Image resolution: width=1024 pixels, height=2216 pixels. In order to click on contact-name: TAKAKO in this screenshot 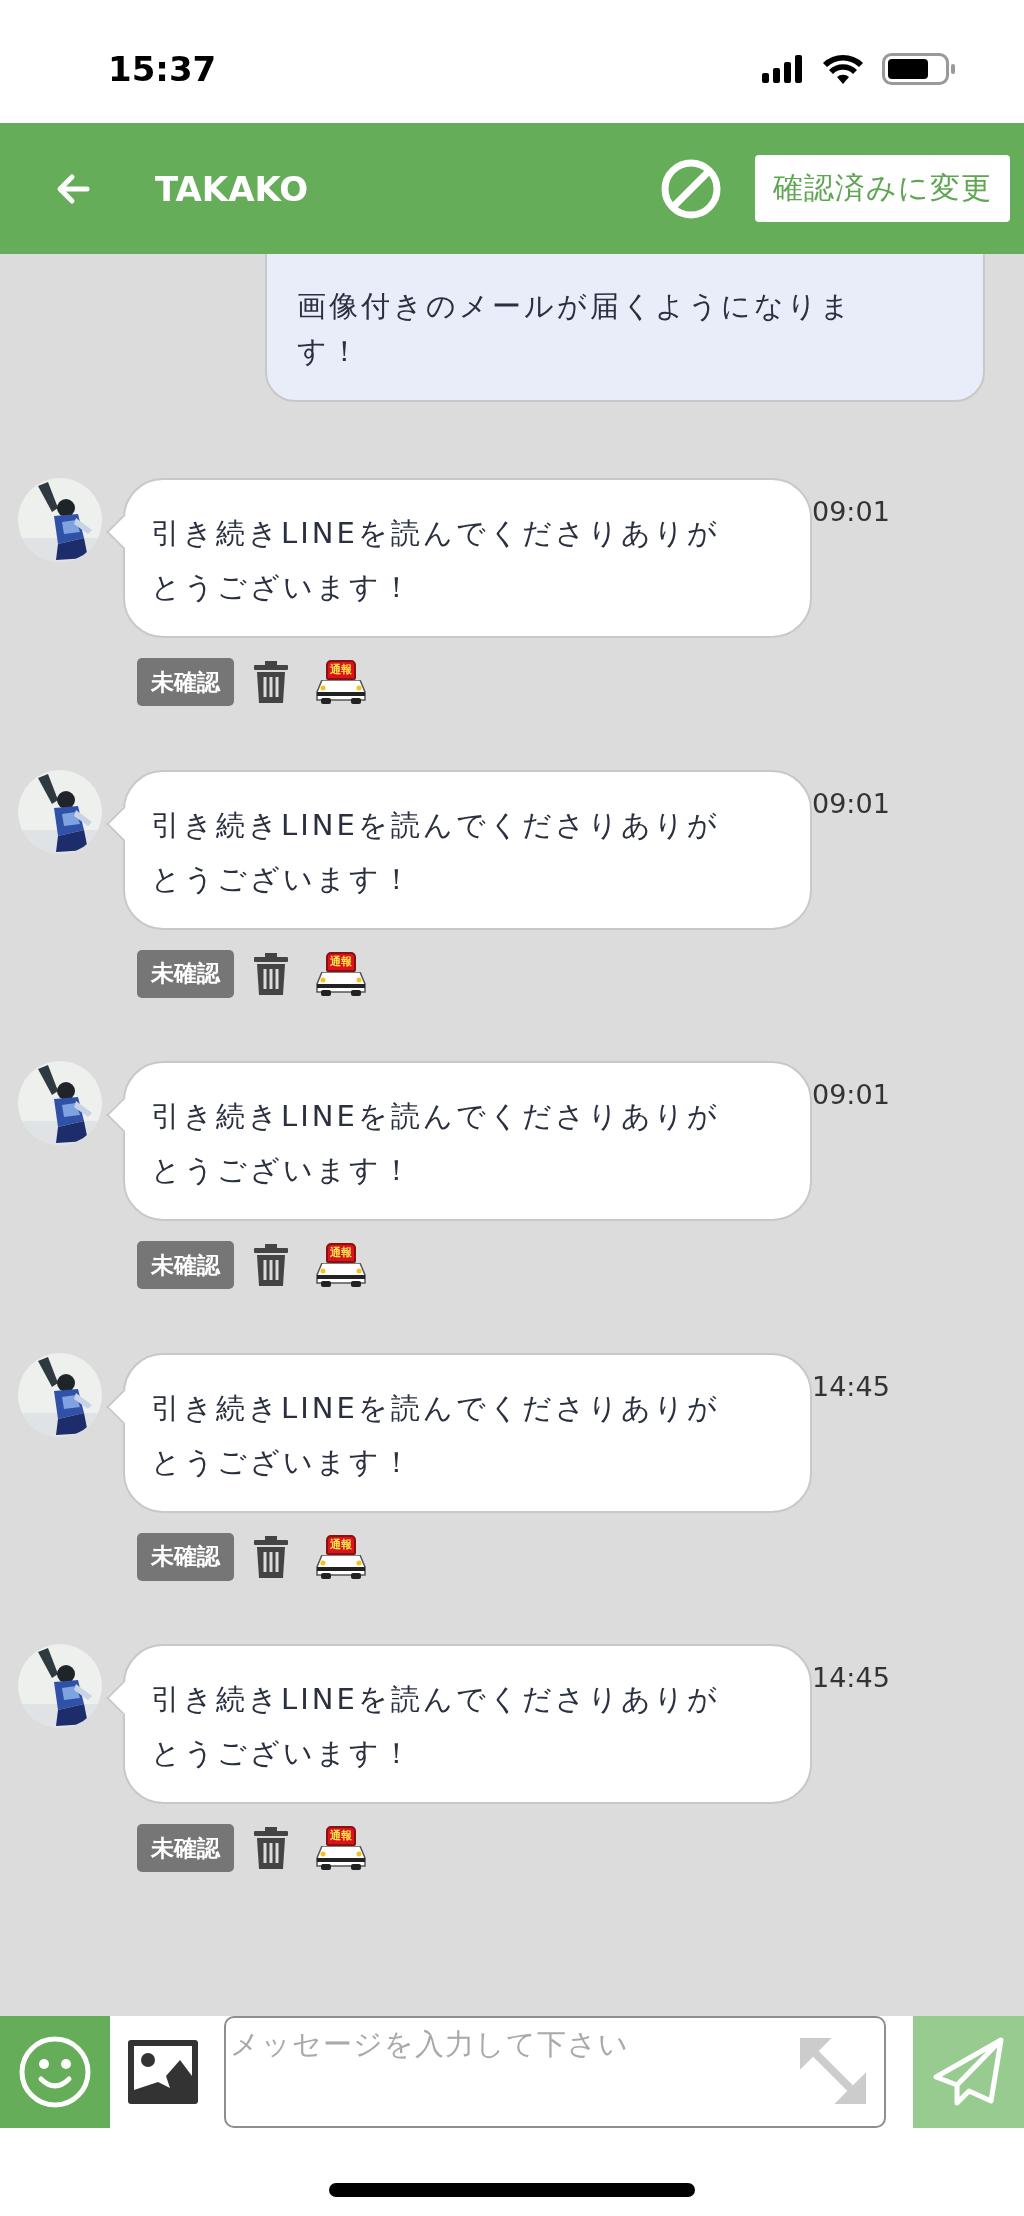, I will do `click(232, 188)`.